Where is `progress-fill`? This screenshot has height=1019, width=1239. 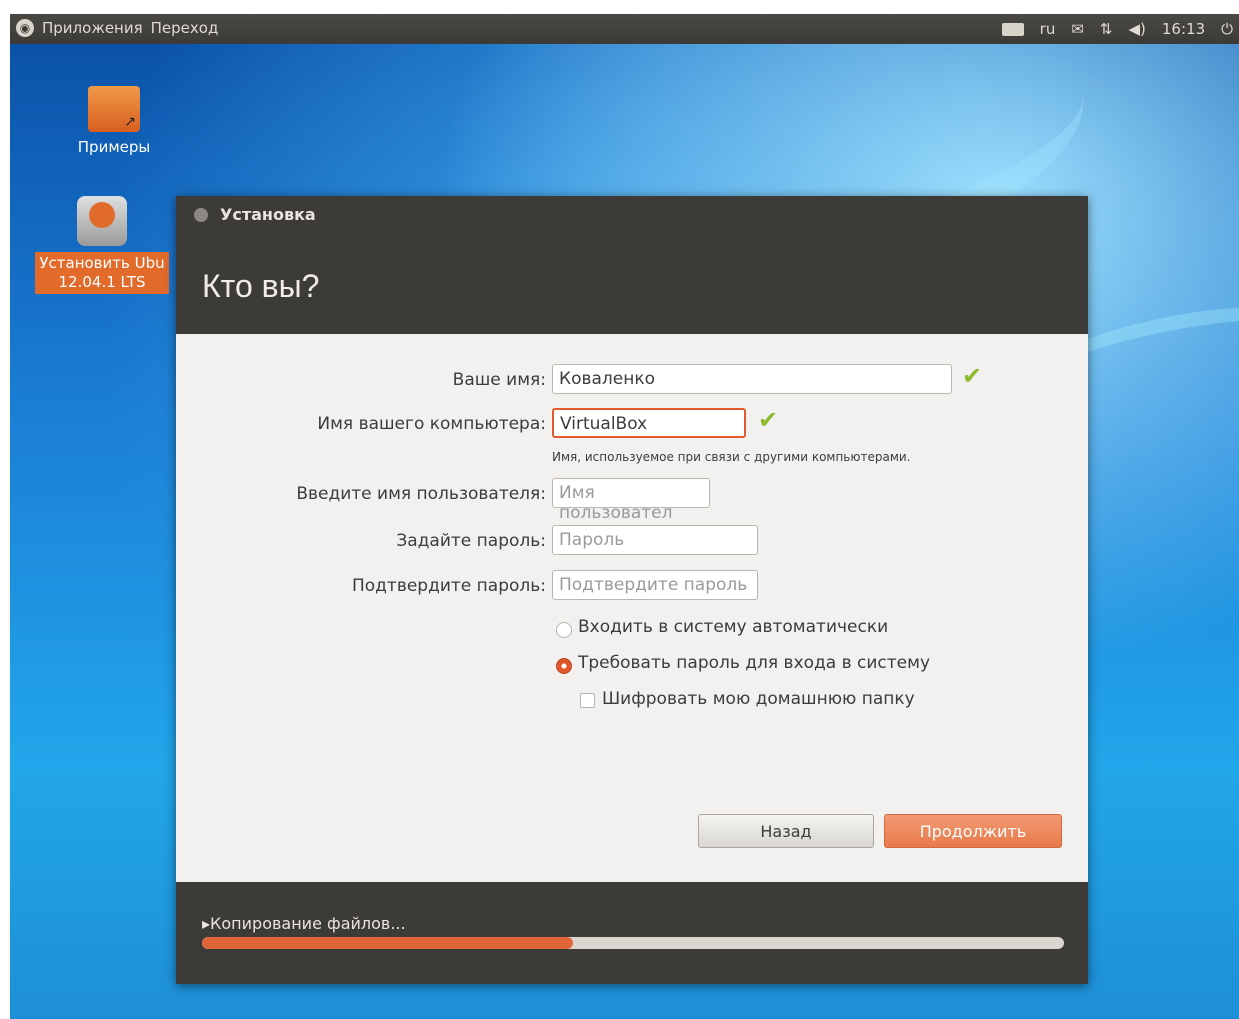
progress-fill is located at coordinates (387, 943).